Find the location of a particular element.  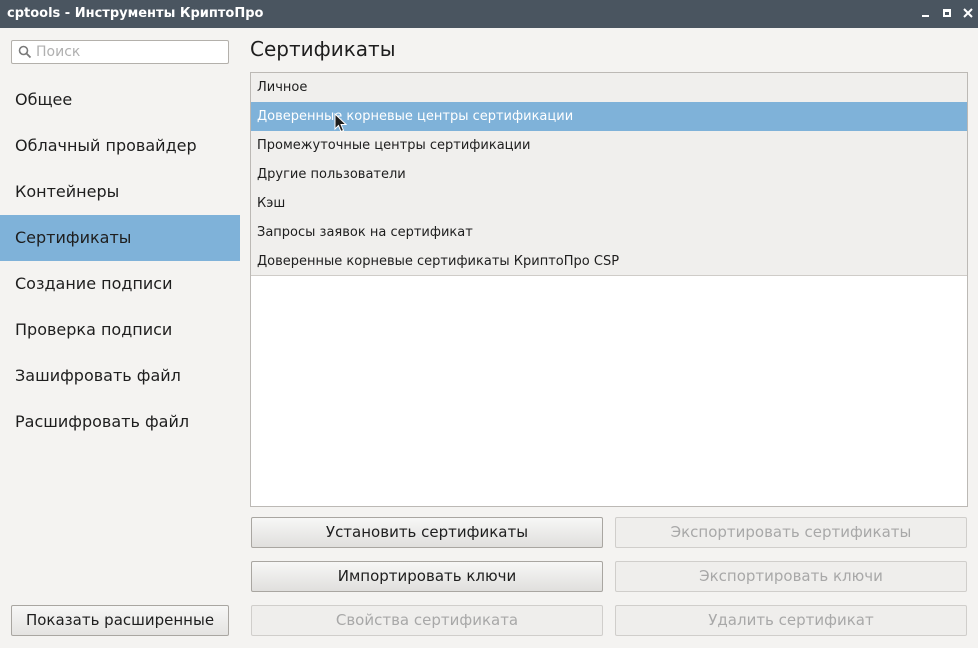

maximize-icon is located at coordinates (947, 13).